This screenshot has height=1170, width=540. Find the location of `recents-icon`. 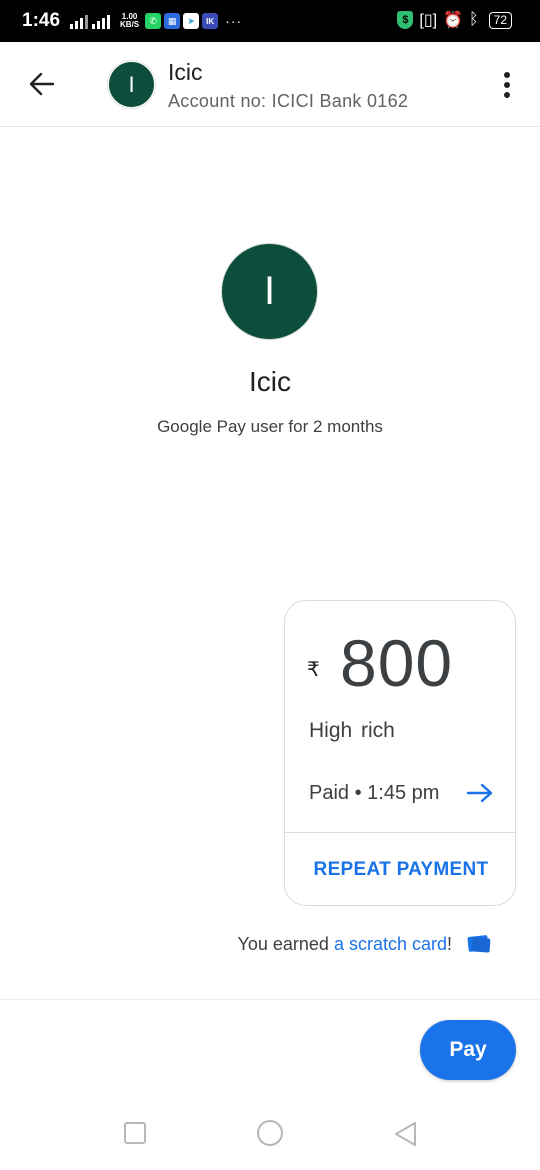

recents-icon is located at coordinates (135, 1133).